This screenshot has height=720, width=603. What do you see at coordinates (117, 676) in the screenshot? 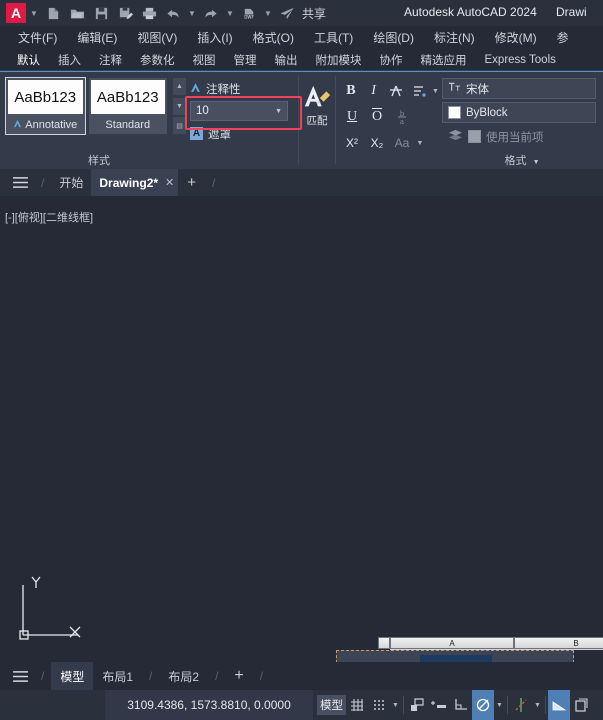
I see `layout-tab-layout1: 布局1` at bounding box center [117, 676].